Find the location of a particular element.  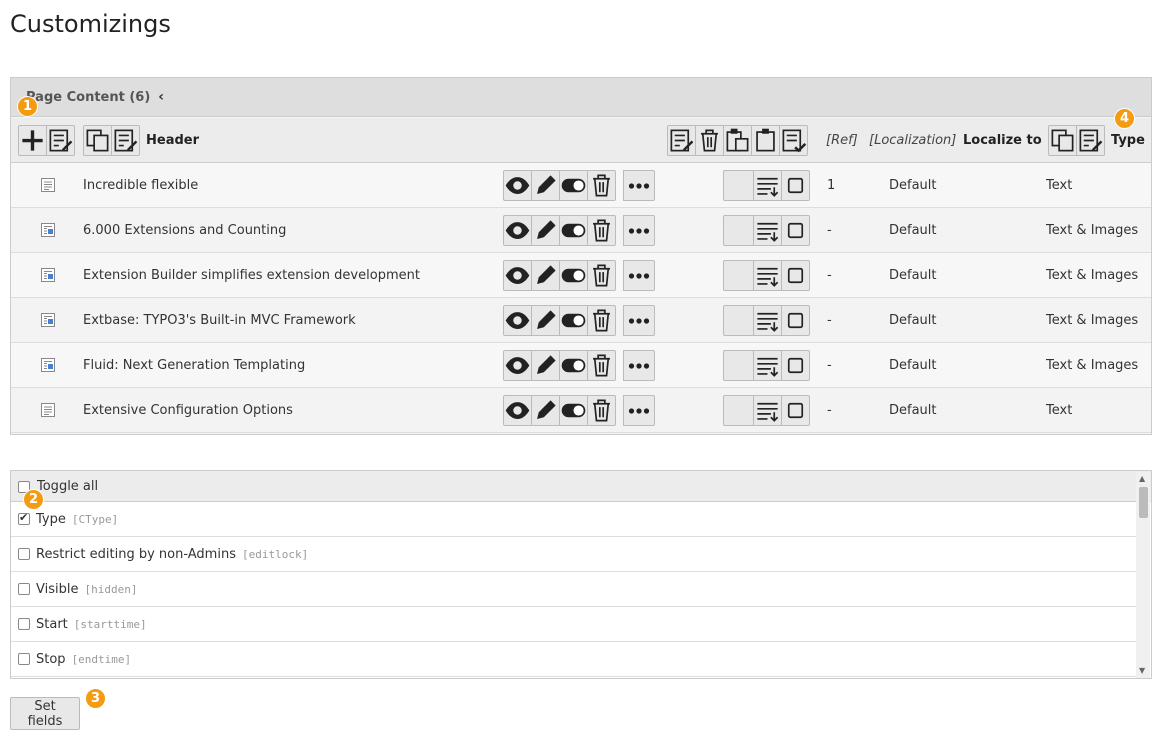

record-title: Extbase: TYPO3's Built-in MVC Framework is located at coordinates (219, 320).